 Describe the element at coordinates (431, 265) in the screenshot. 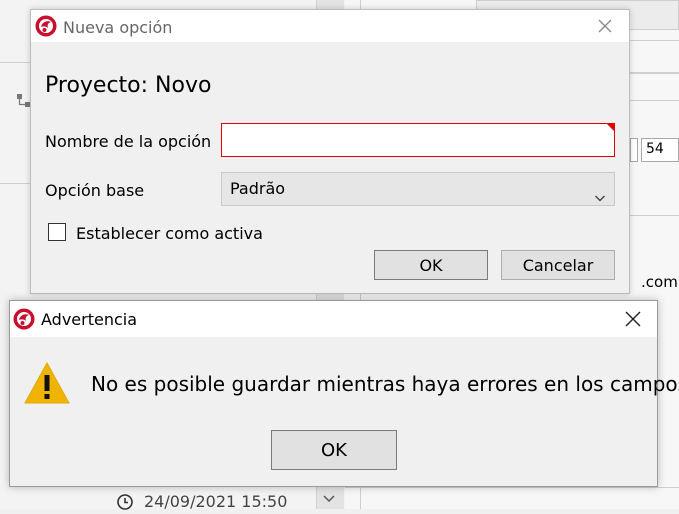

I see `ok-button: OK` at that location.